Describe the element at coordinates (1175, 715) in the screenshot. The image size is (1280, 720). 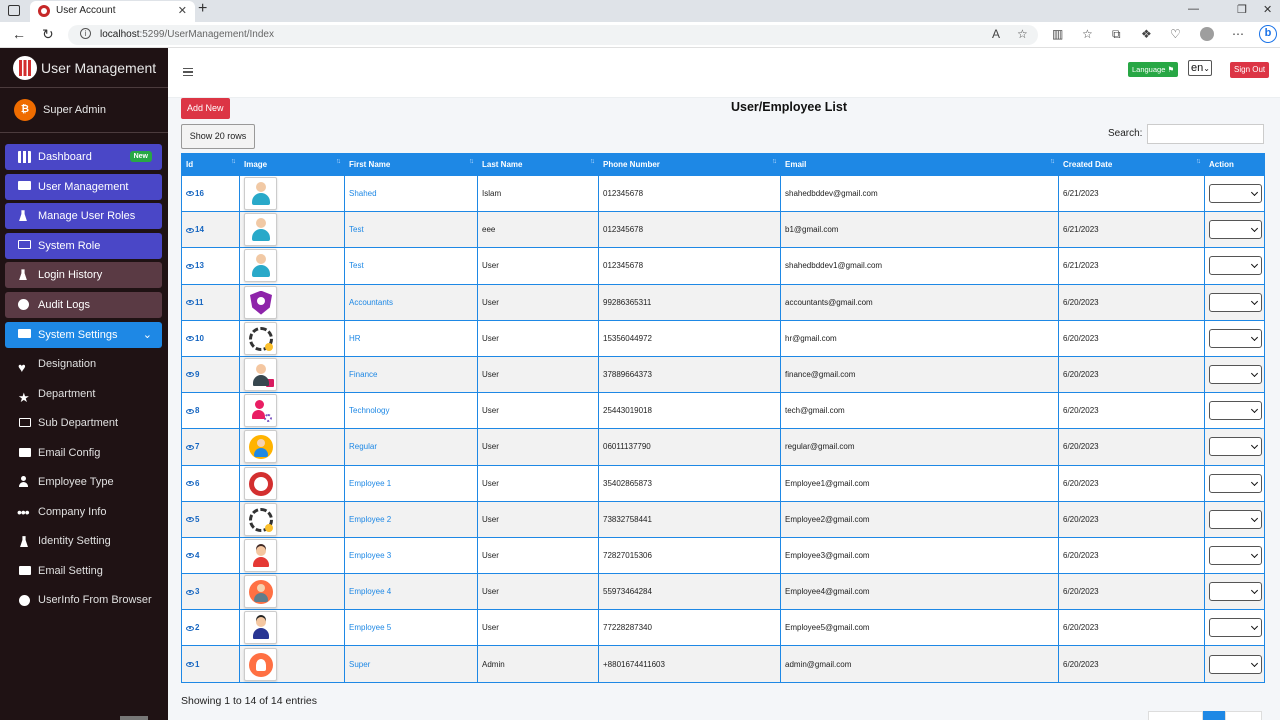
I see `previous-page-button` at that location.